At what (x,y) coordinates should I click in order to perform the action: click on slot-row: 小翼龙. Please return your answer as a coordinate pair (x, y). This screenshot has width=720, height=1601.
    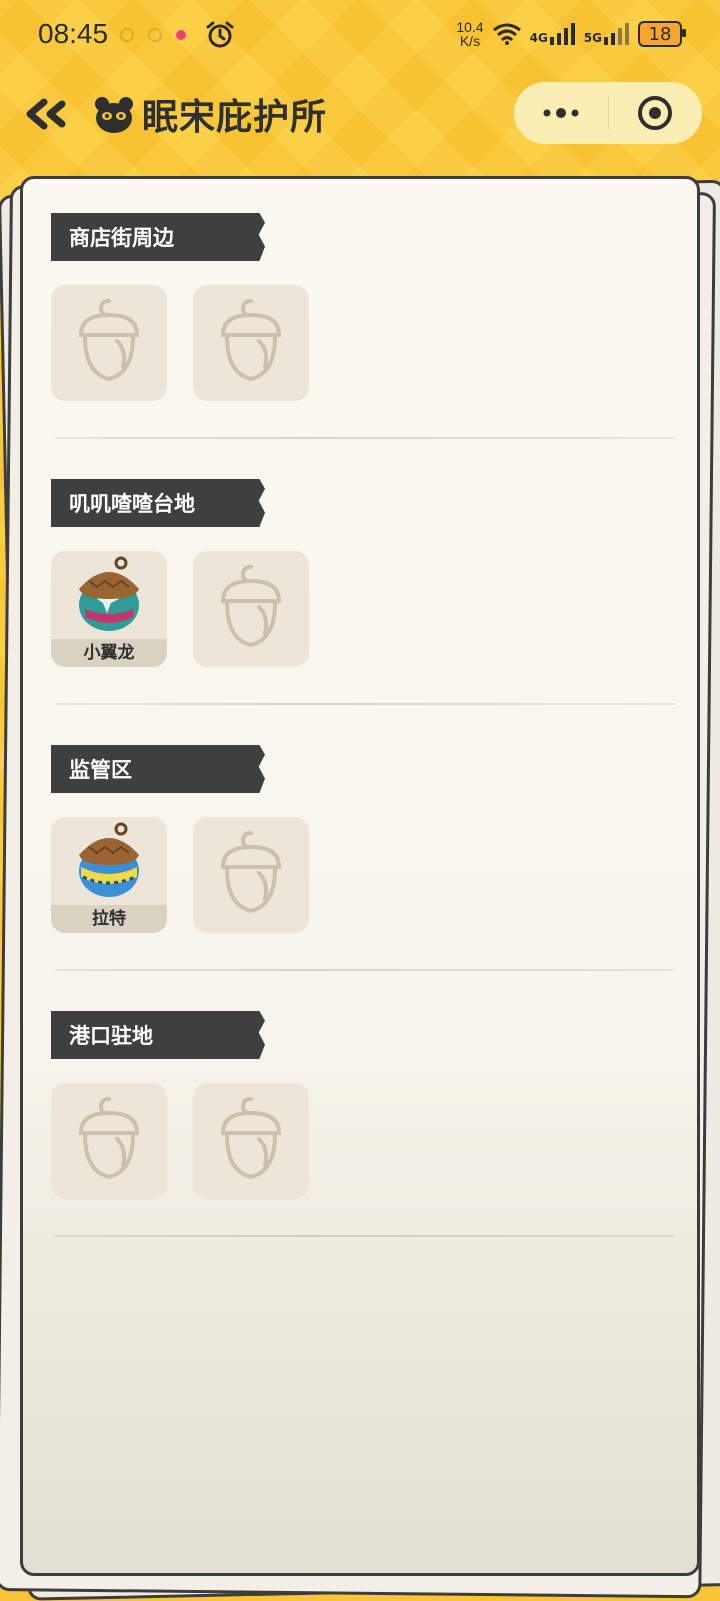
    Looking at the image, I should click on (371, 609).